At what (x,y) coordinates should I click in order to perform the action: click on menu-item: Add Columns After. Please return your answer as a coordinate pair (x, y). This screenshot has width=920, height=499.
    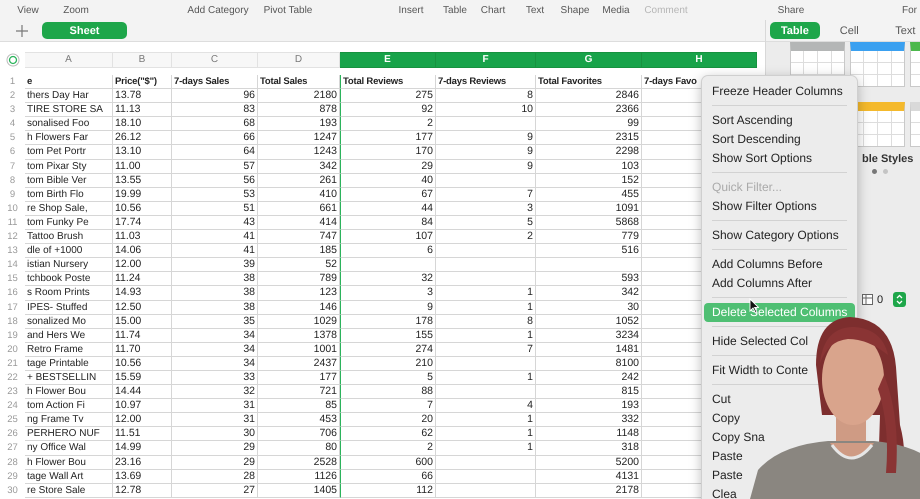
    Looking at the image, I should click on (759, 283).